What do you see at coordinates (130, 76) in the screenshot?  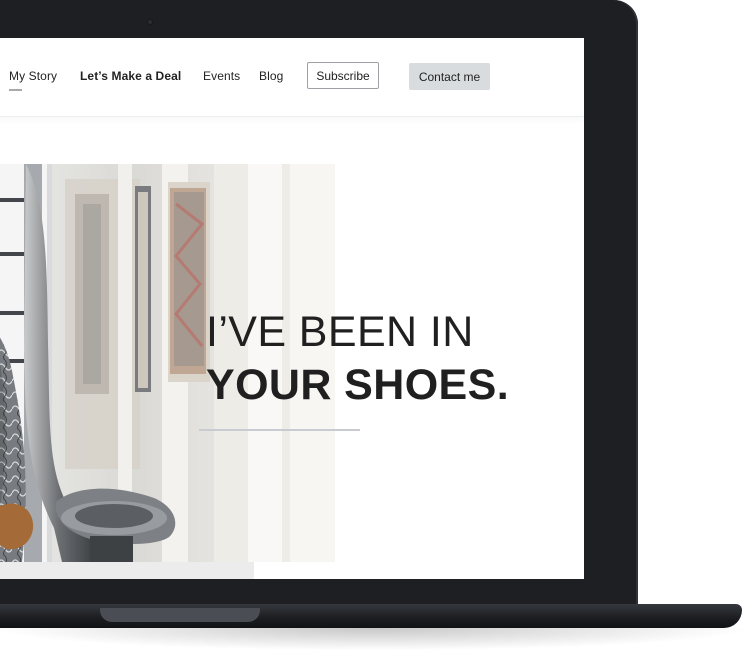 I see `nav-item-lets-make-a-deal: Let’s Make a Deal` at bounding box center [130, 76].